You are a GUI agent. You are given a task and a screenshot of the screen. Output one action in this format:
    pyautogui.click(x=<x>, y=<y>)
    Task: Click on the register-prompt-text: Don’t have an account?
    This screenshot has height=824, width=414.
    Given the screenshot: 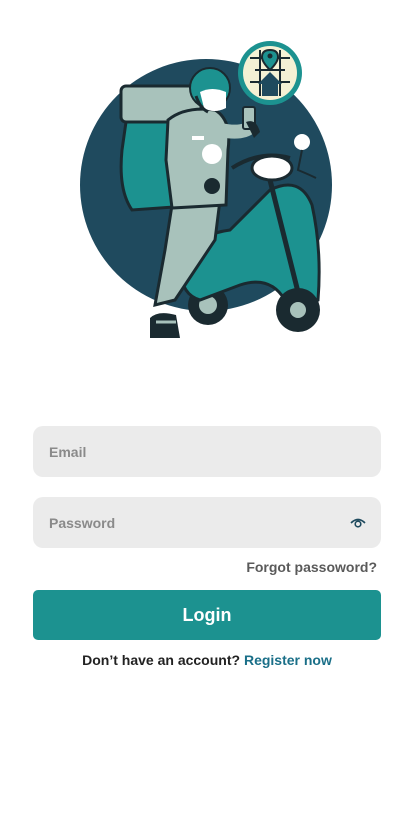 What is the action you would take?
    pyautogui.click(x=161, y=660)
    